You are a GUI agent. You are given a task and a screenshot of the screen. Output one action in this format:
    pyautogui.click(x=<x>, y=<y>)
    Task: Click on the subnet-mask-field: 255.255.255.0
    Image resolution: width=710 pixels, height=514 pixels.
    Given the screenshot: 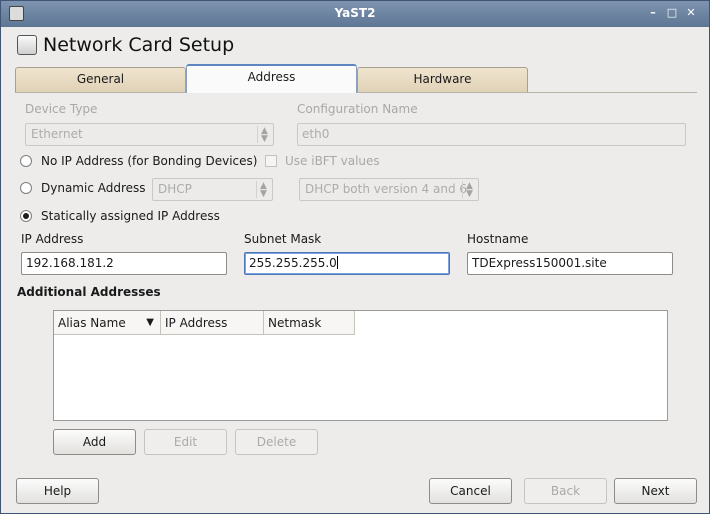 What is the action you would take?
    pyautogui.click(x=347, y=263)
    